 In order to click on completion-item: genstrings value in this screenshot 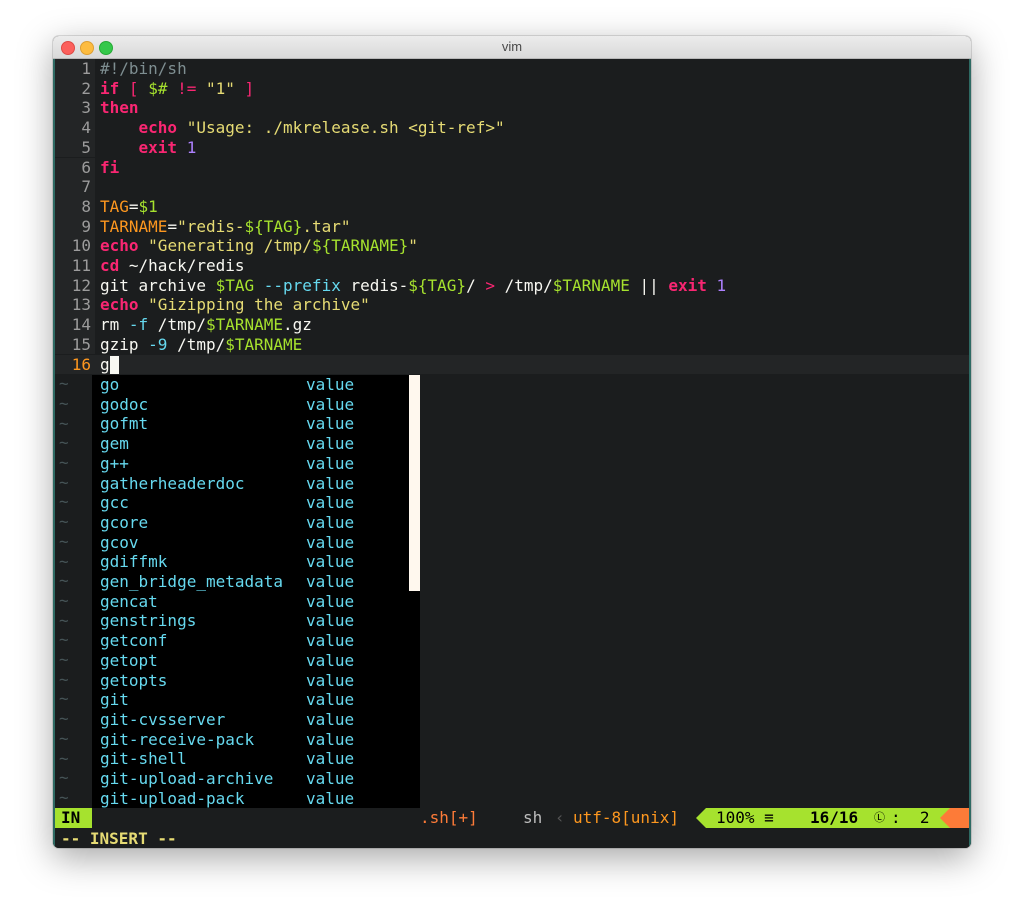, I will do `click(255, 621)`.